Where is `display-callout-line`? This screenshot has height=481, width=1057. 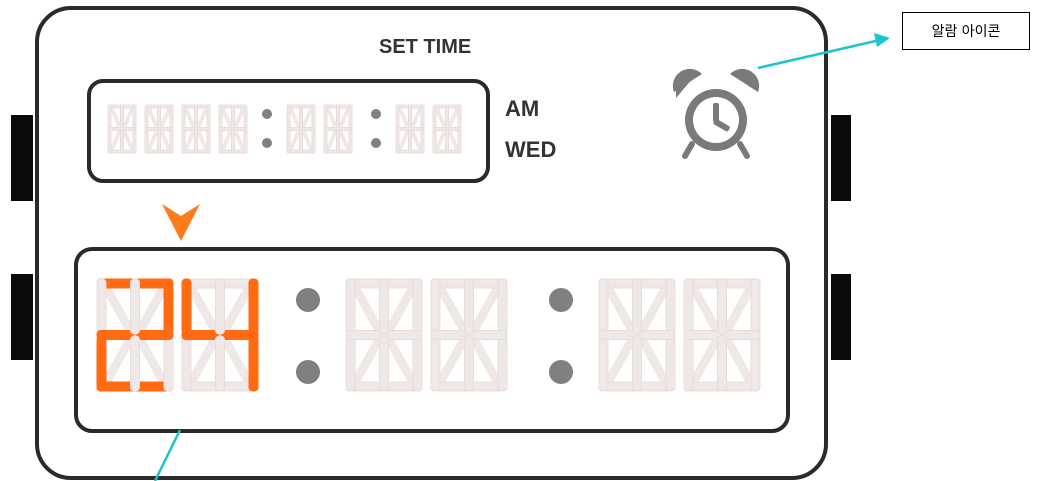
display-callout-line is located at coordinates (167, 455).